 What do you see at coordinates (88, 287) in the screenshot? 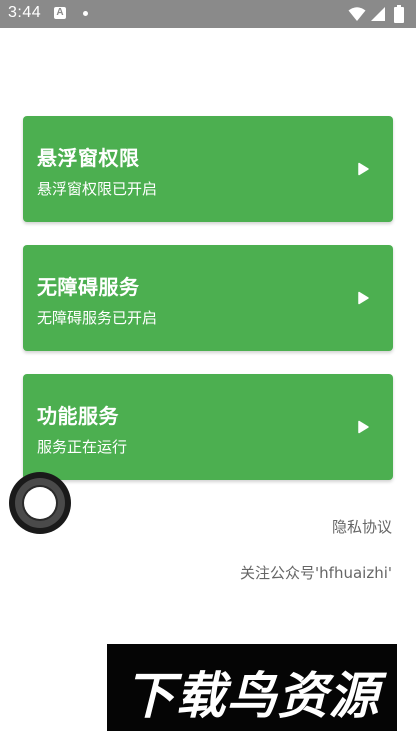
I see `card-title: 无障碍服务` at bounding box center [88, 287].